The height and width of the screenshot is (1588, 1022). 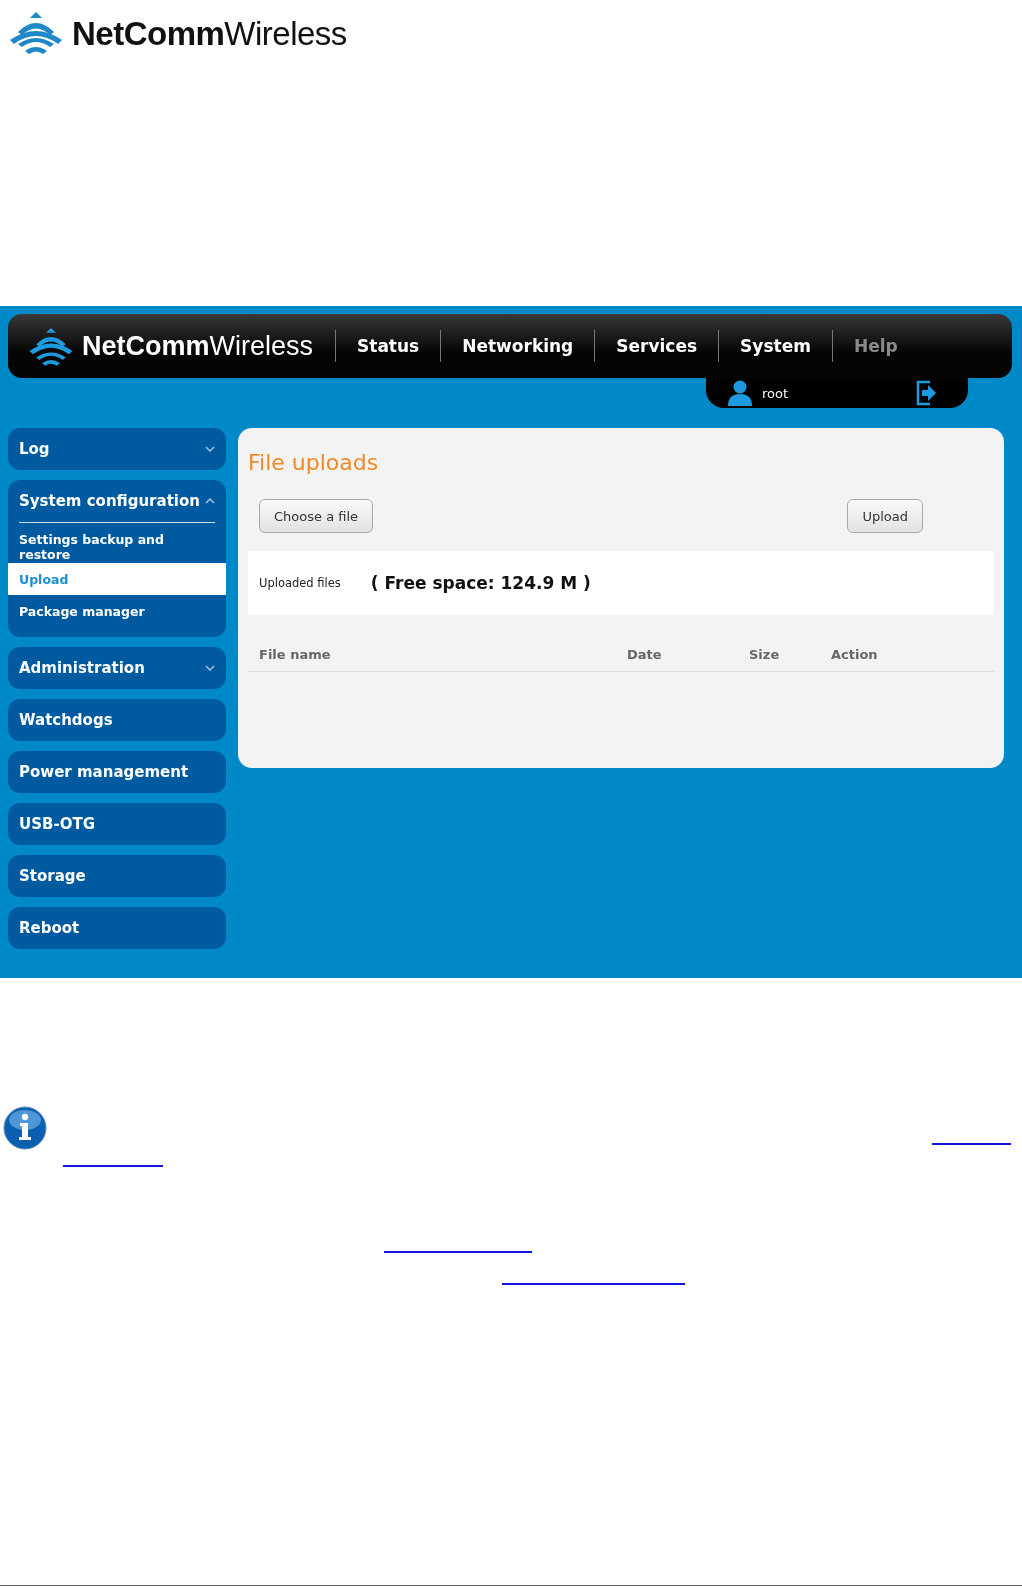 What do you see at coordinates (51, 346) in the screenshot?
I see `wifi-logo-icon` at bounding box center [51, 346].